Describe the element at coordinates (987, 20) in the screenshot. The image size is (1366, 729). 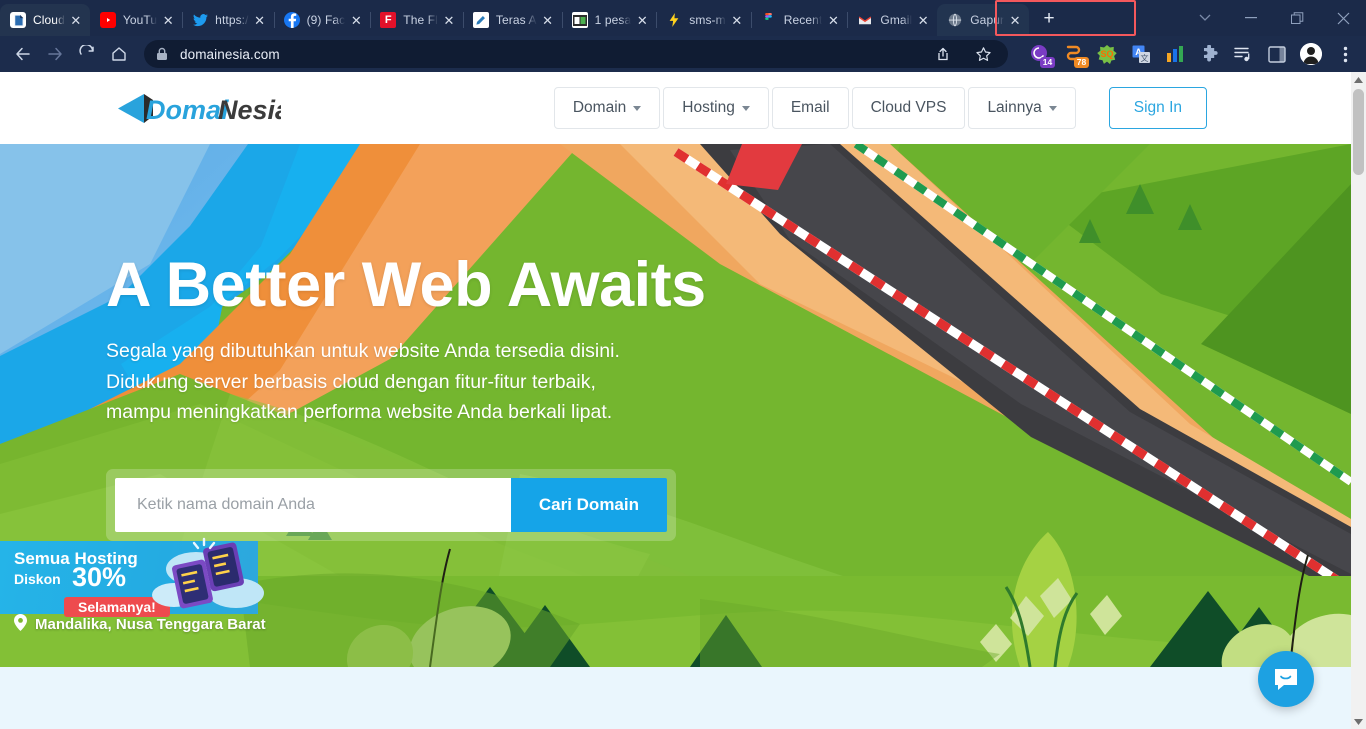
I see `tab-label: Gapur` at that location.